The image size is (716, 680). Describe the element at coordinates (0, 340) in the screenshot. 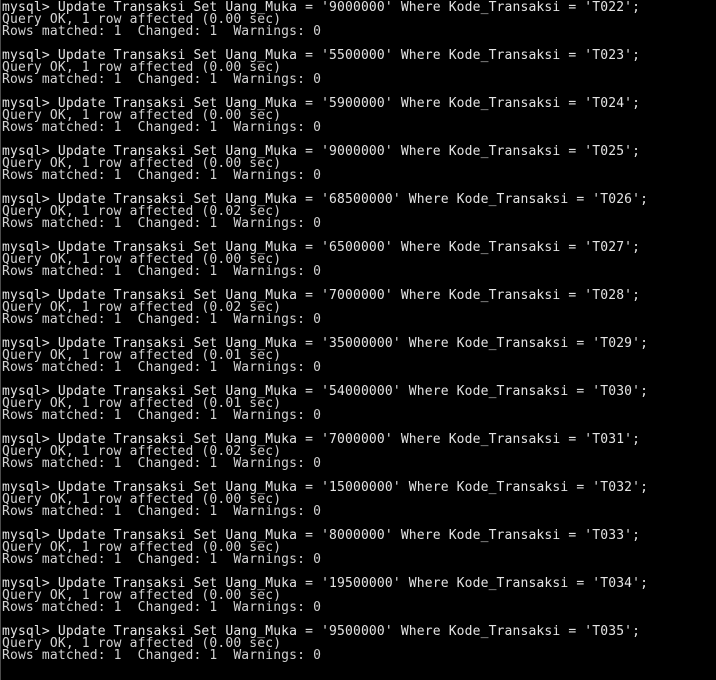

I see `terminal-left-border` at that location.